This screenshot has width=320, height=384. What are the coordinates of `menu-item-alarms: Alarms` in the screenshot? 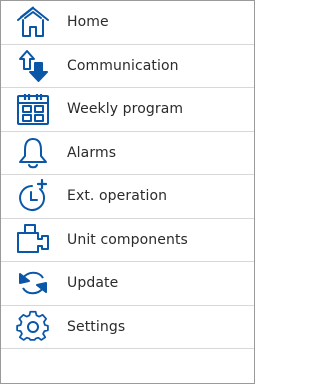 It's located at (127, 153).